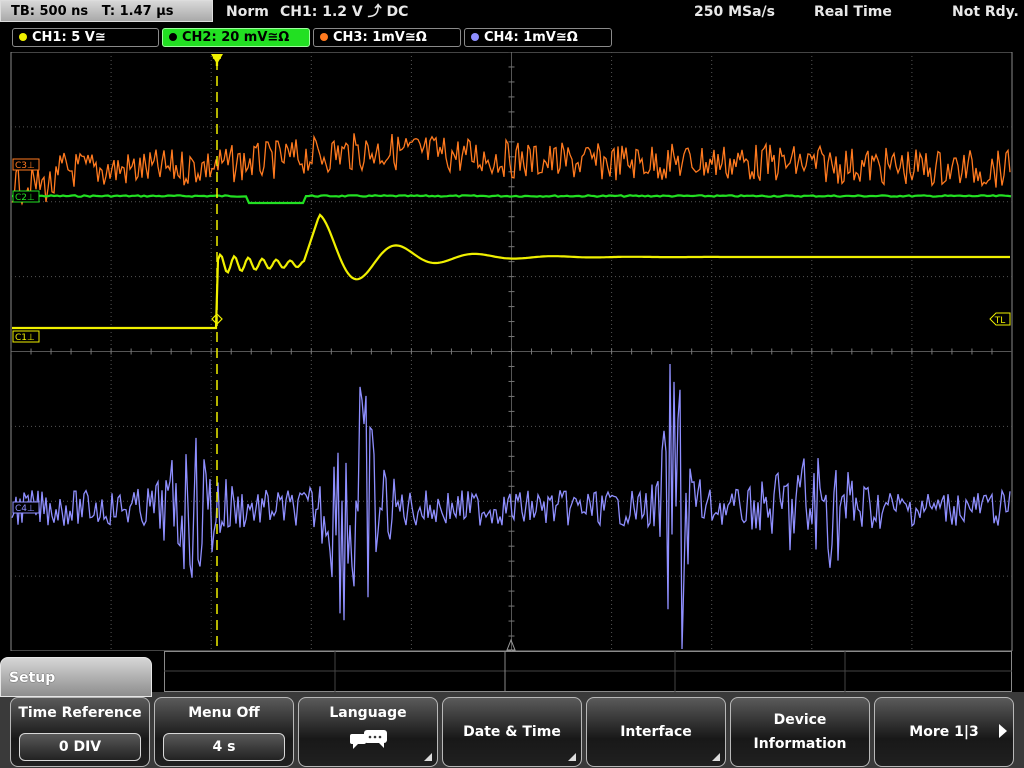 This screenshot has height=768, width=1024. What do you see at coordinates (853, 12) in the screenshot?
I see `acquisition-mode: Real Time` at bounding box center [853, 12].